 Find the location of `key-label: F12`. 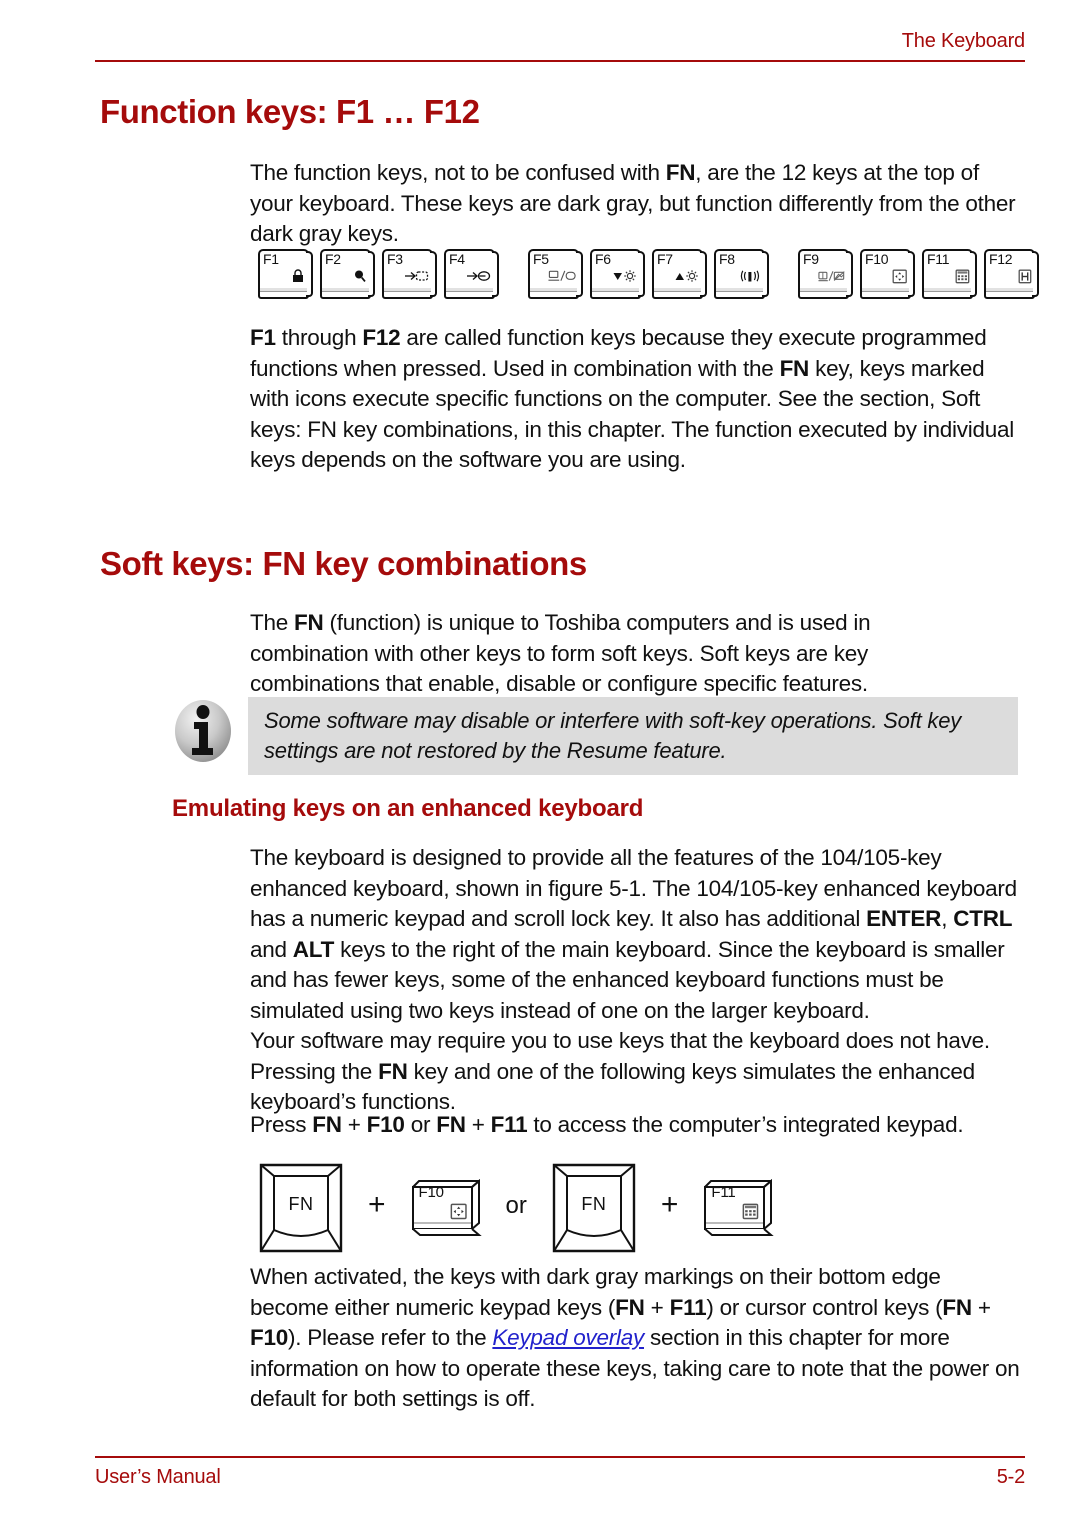

key-label: F12 is located at coordinates (1001, 259).